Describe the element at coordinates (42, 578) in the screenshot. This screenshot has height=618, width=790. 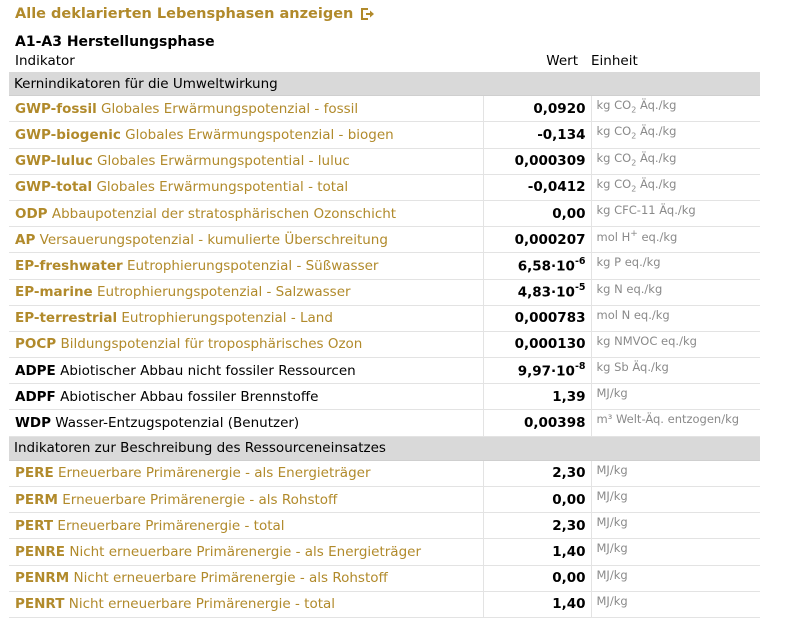
I see `indicator-abbr: PENRM` at that location.